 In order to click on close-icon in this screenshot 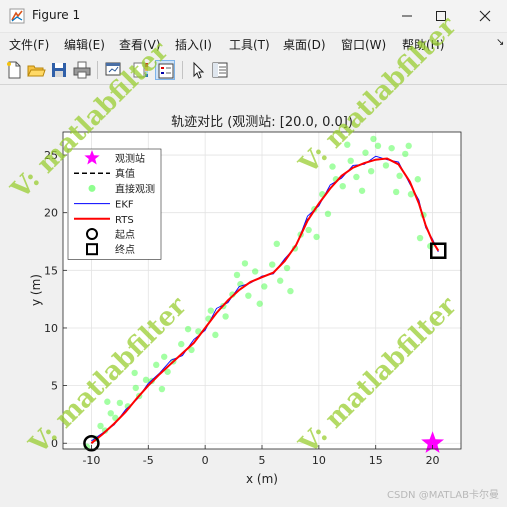, I will do `click(485, 16)`.